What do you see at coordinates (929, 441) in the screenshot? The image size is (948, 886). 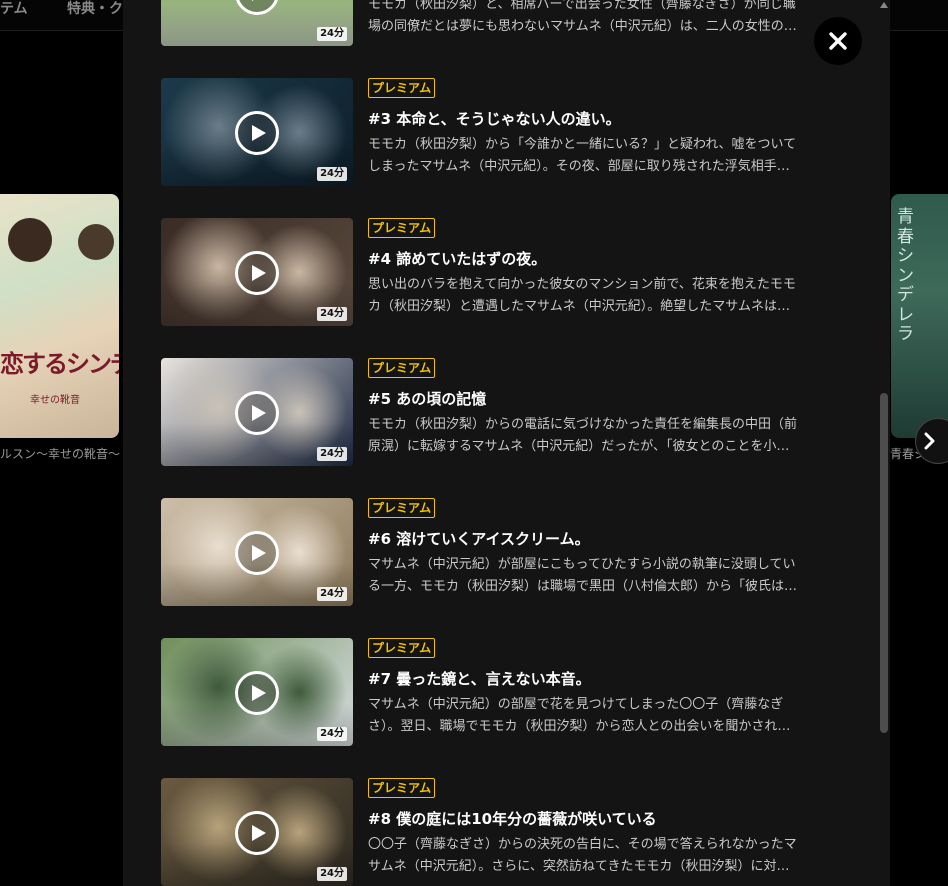 I see `chevron-right-icon` at bounding box center [929, 441].